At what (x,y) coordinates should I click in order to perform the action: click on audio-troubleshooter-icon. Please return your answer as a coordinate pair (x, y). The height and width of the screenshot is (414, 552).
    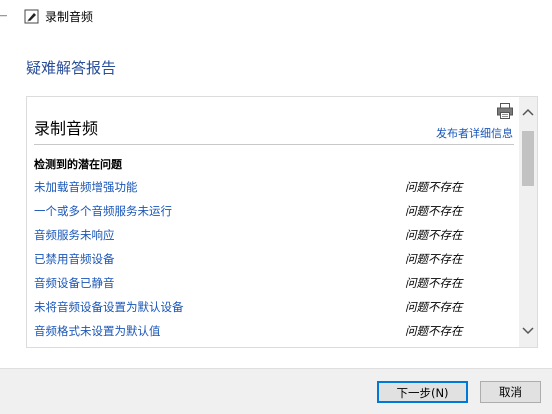
    Looking at the image, I should click on (32, 17).